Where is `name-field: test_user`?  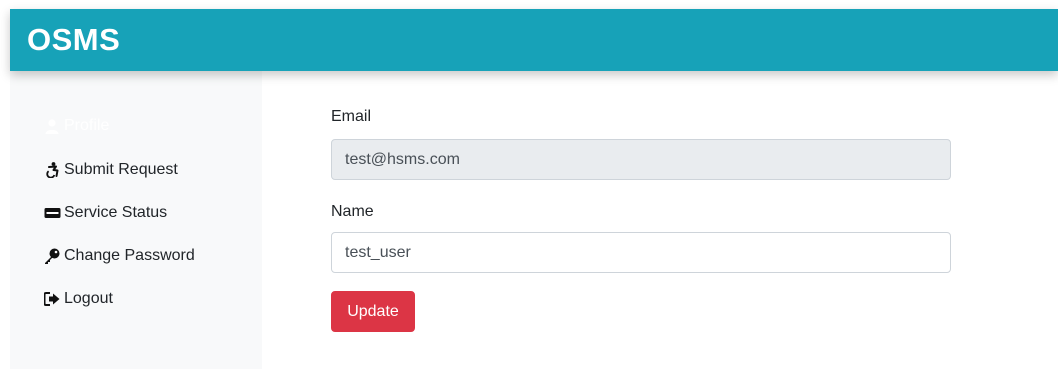
name-field: test_user is located at coordinates (641, 252).